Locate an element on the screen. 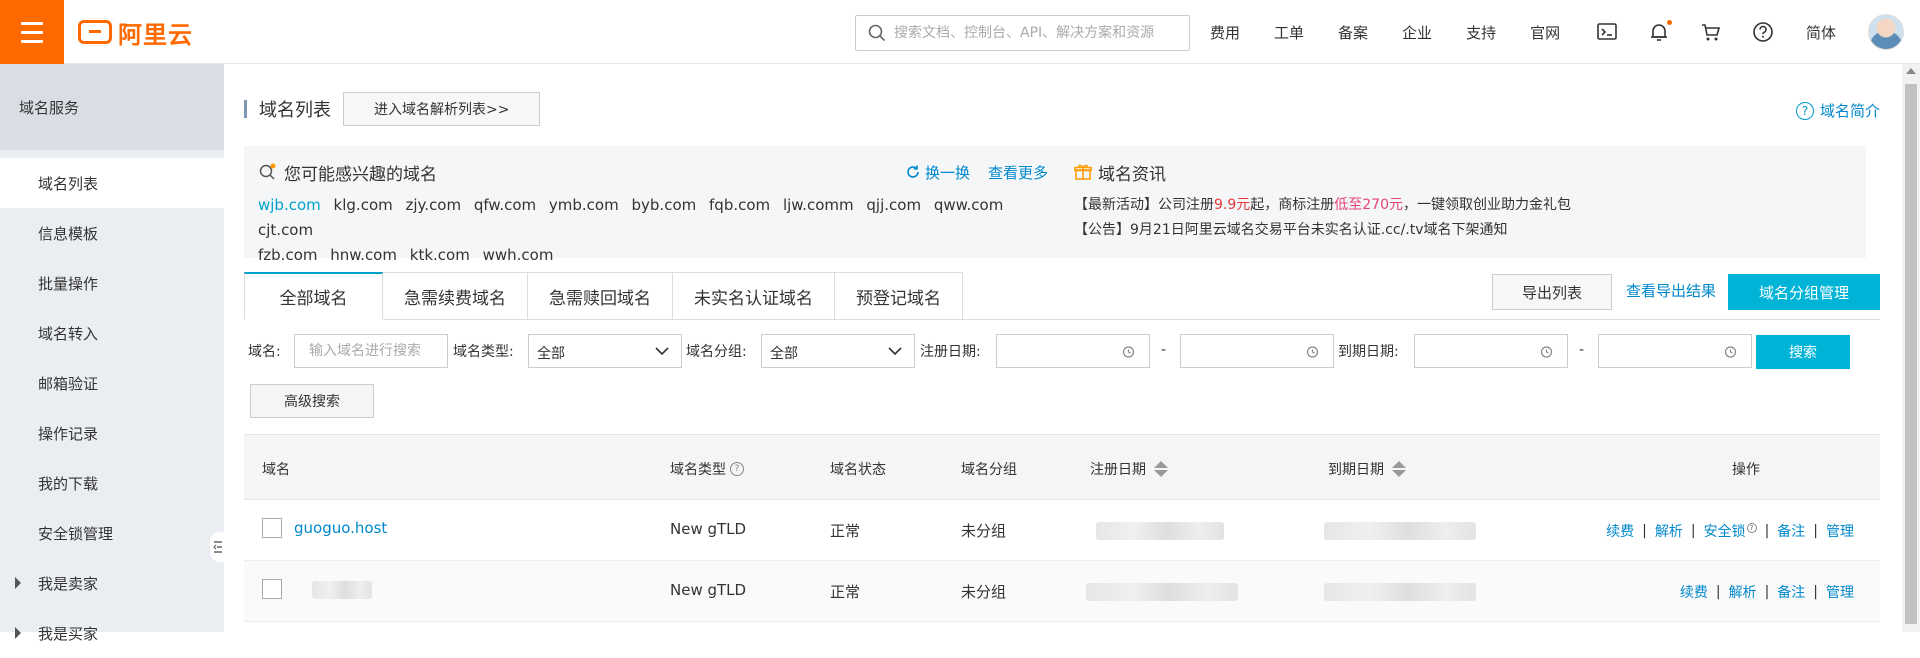 The height and width of the screenshot is (658, 1920). suggested-domain: qfw.com is located at coordinates (505, 205).